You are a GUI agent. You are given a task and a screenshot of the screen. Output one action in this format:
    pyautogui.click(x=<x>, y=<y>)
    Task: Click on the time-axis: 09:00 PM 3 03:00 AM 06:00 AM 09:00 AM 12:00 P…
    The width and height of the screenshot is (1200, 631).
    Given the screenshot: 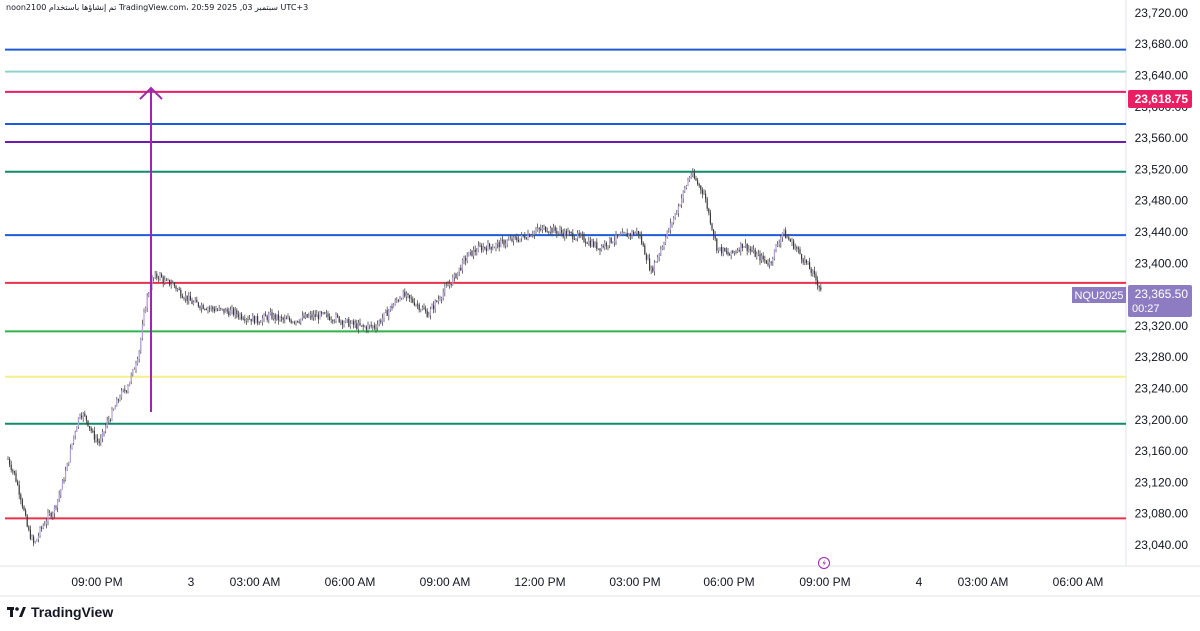 What is the action you would take?
    pyautogui.click(x=587, y=582)
    